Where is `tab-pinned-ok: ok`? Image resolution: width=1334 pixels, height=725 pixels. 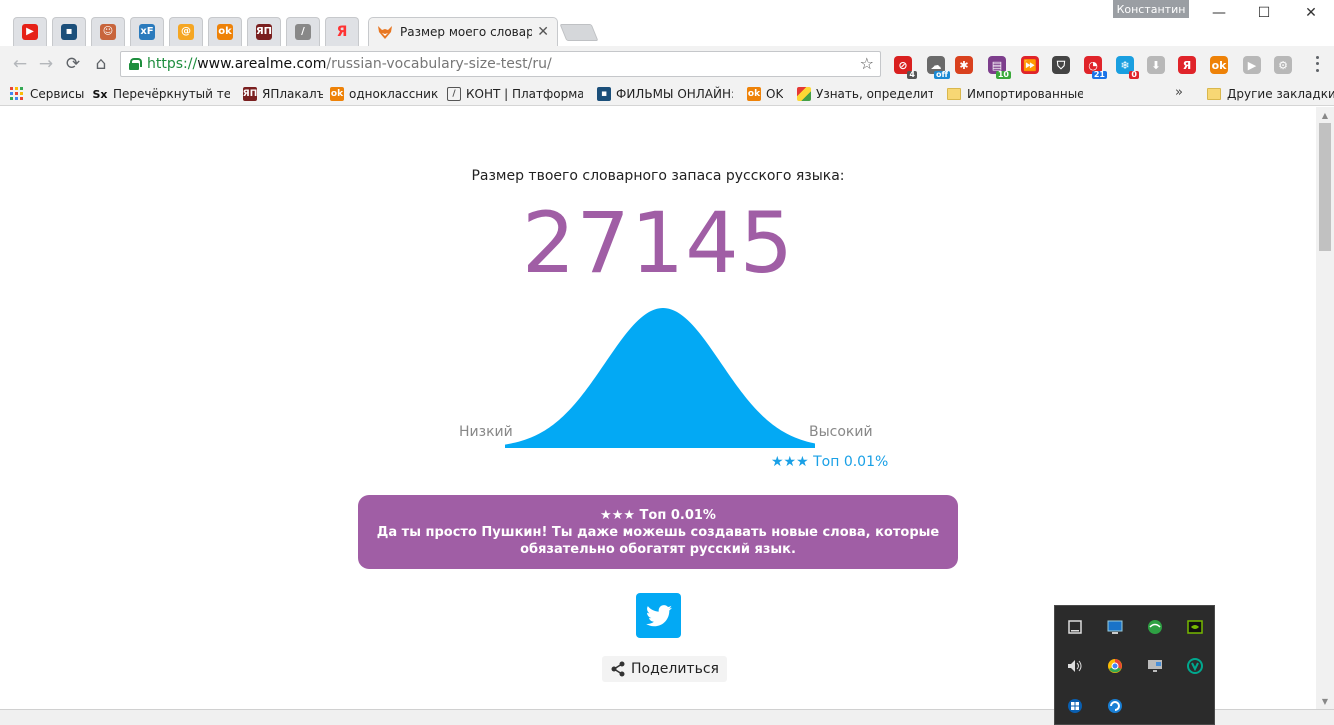 tab-pinned-ok: ok is located at coordinates (225, 31).